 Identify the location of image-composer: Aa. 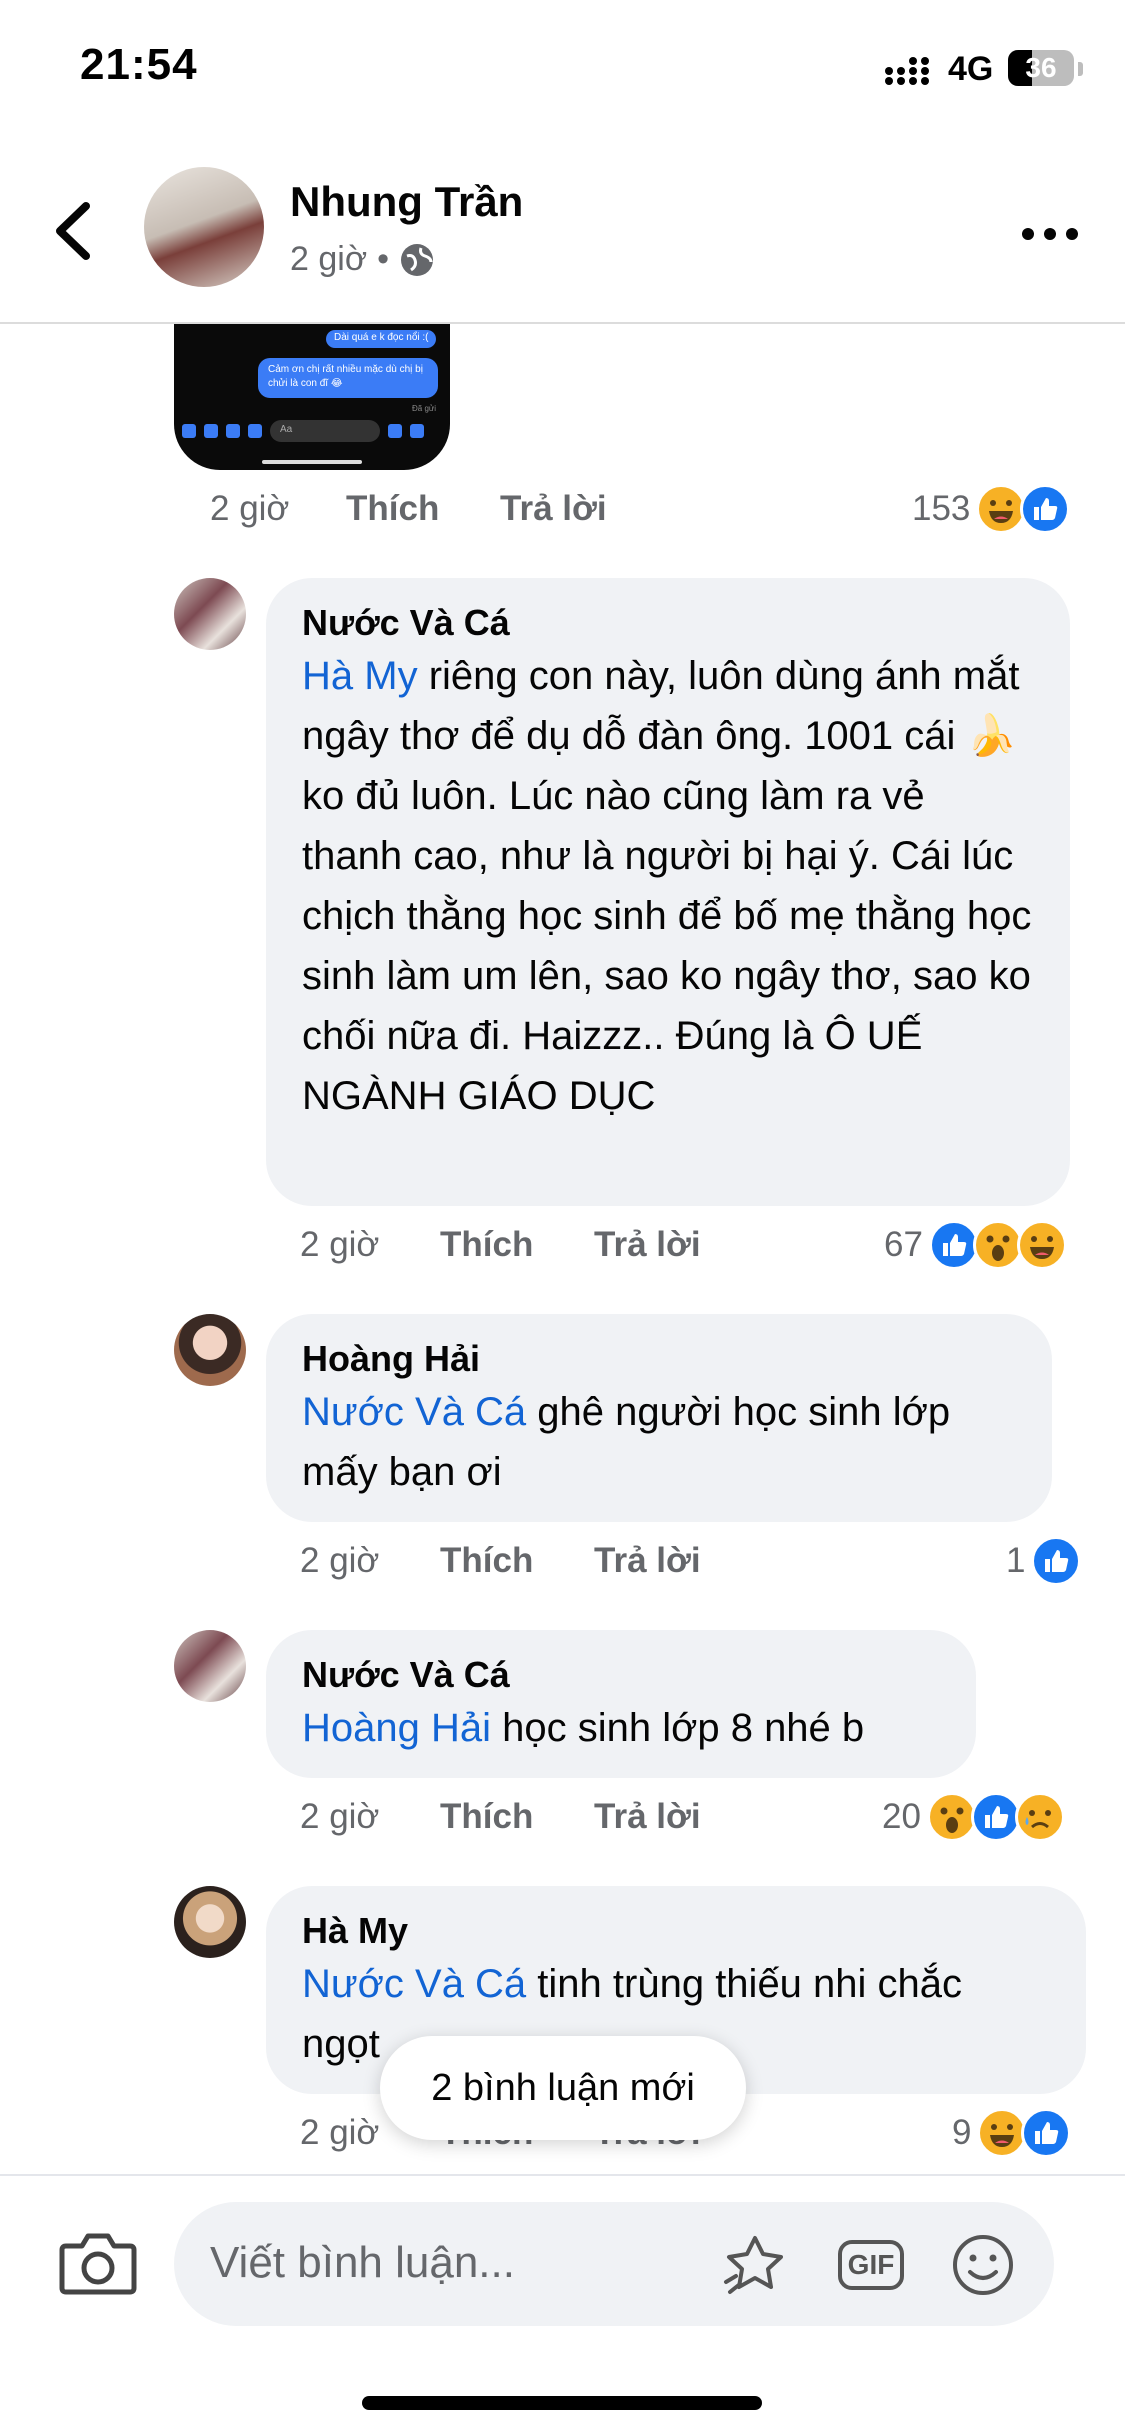
(312, 431).